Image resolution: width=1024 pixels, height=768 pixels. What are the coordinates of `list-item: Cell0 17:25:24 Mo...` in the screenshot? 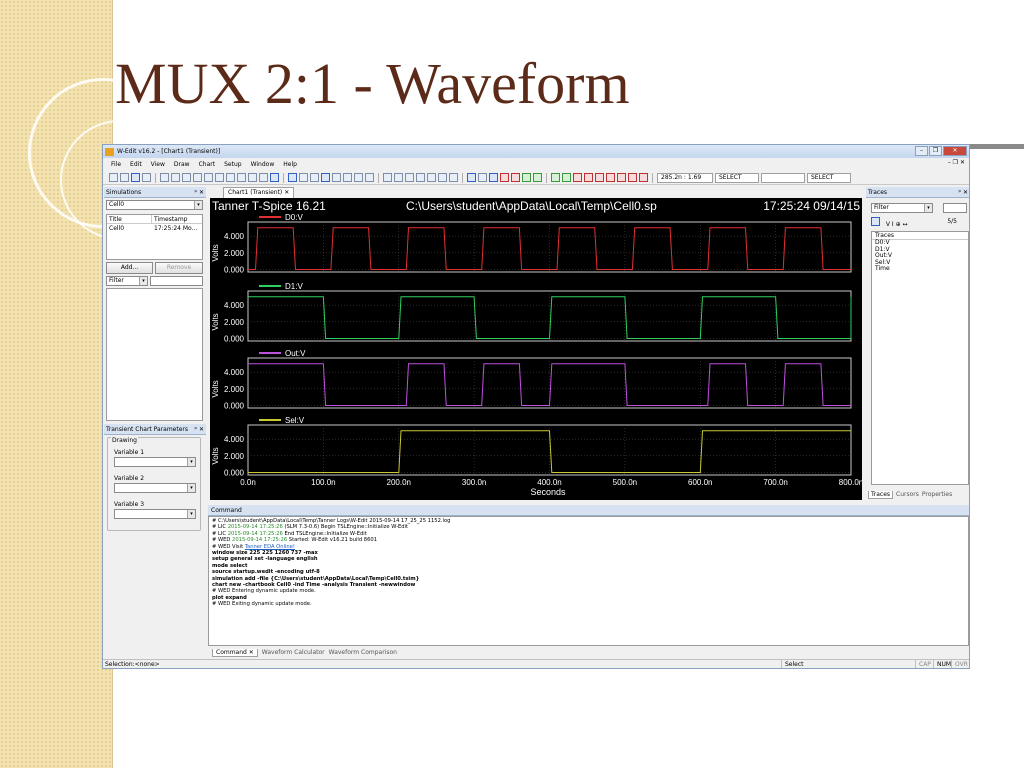 It's located at (154, 228).